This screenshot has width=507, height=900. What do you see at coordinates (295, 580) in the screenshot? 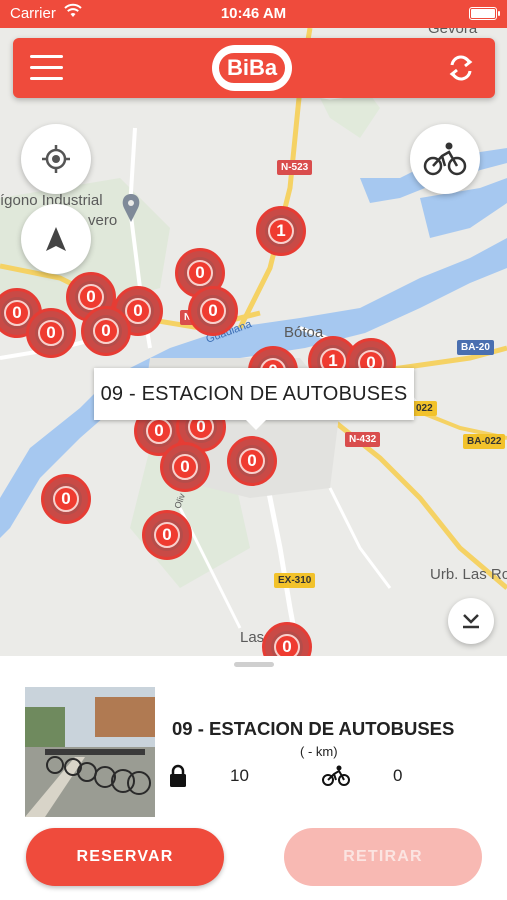
I see `road-ex310: EX-310` at bounding box center [295, 580].